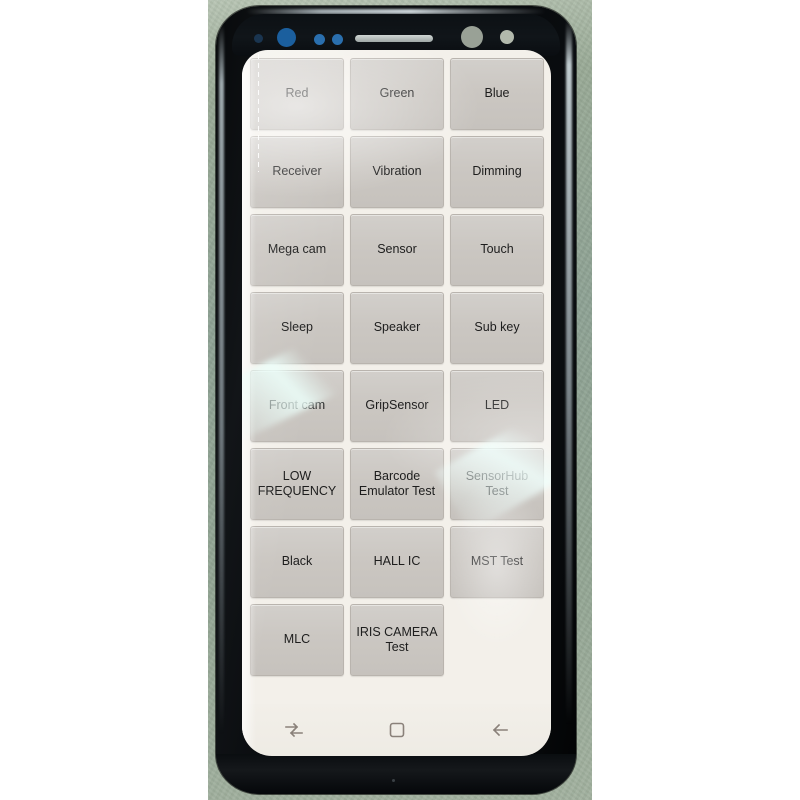 The width and height of the screenshot is (800, 800). I want to click on test-button: Touch, so click(497, 250).